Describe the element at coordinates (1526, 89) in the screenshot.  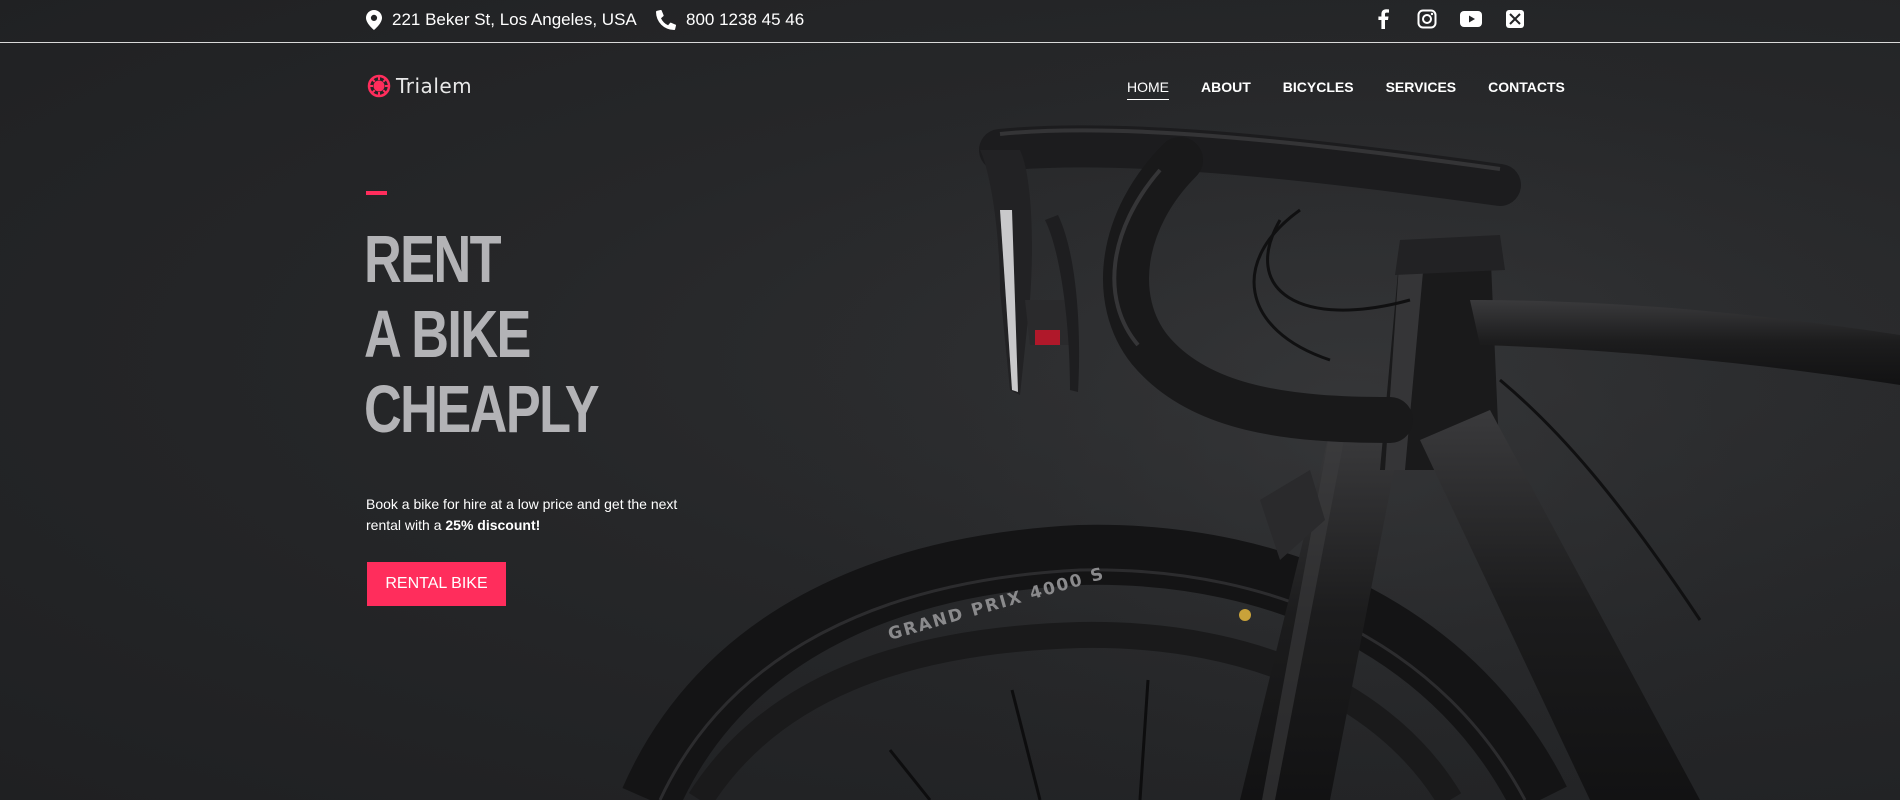
I see `nav-item-contacts: CONTACTS` at that location.